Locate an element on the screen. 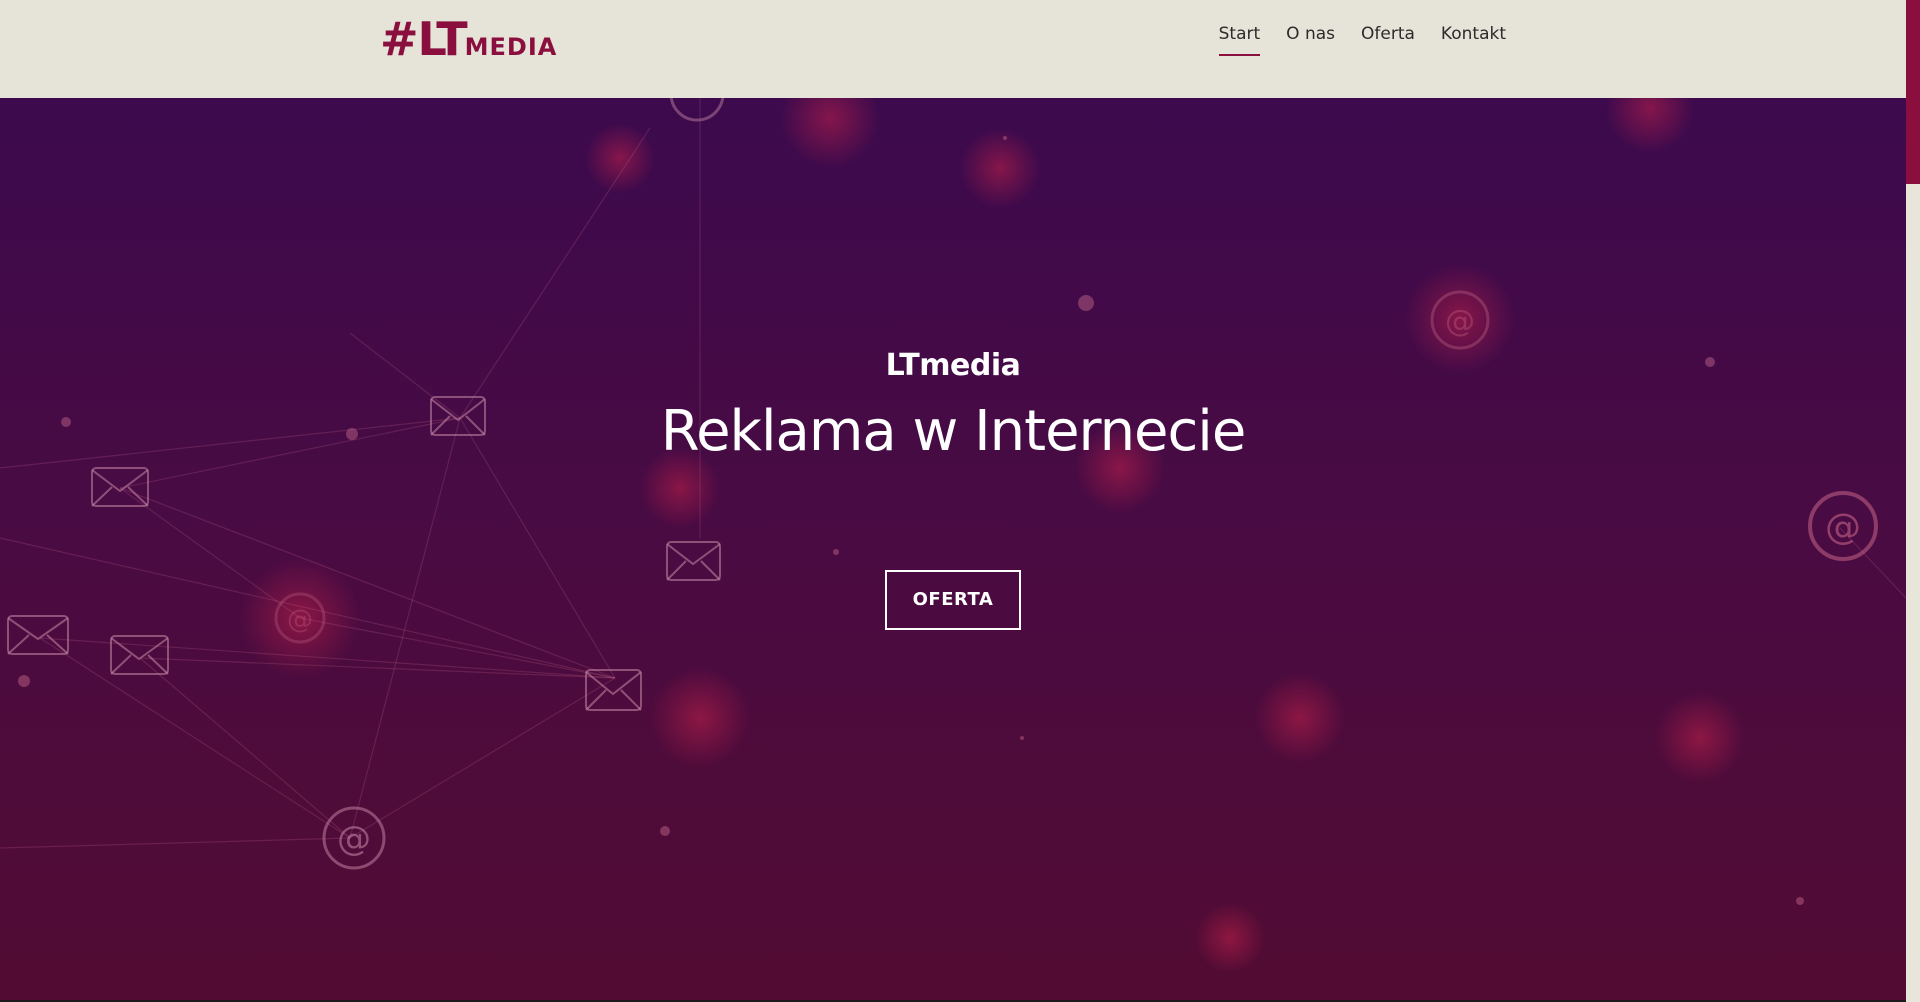  main-nav: Start O nas Oferta Kontakt is located at coordinates (1362, 40).